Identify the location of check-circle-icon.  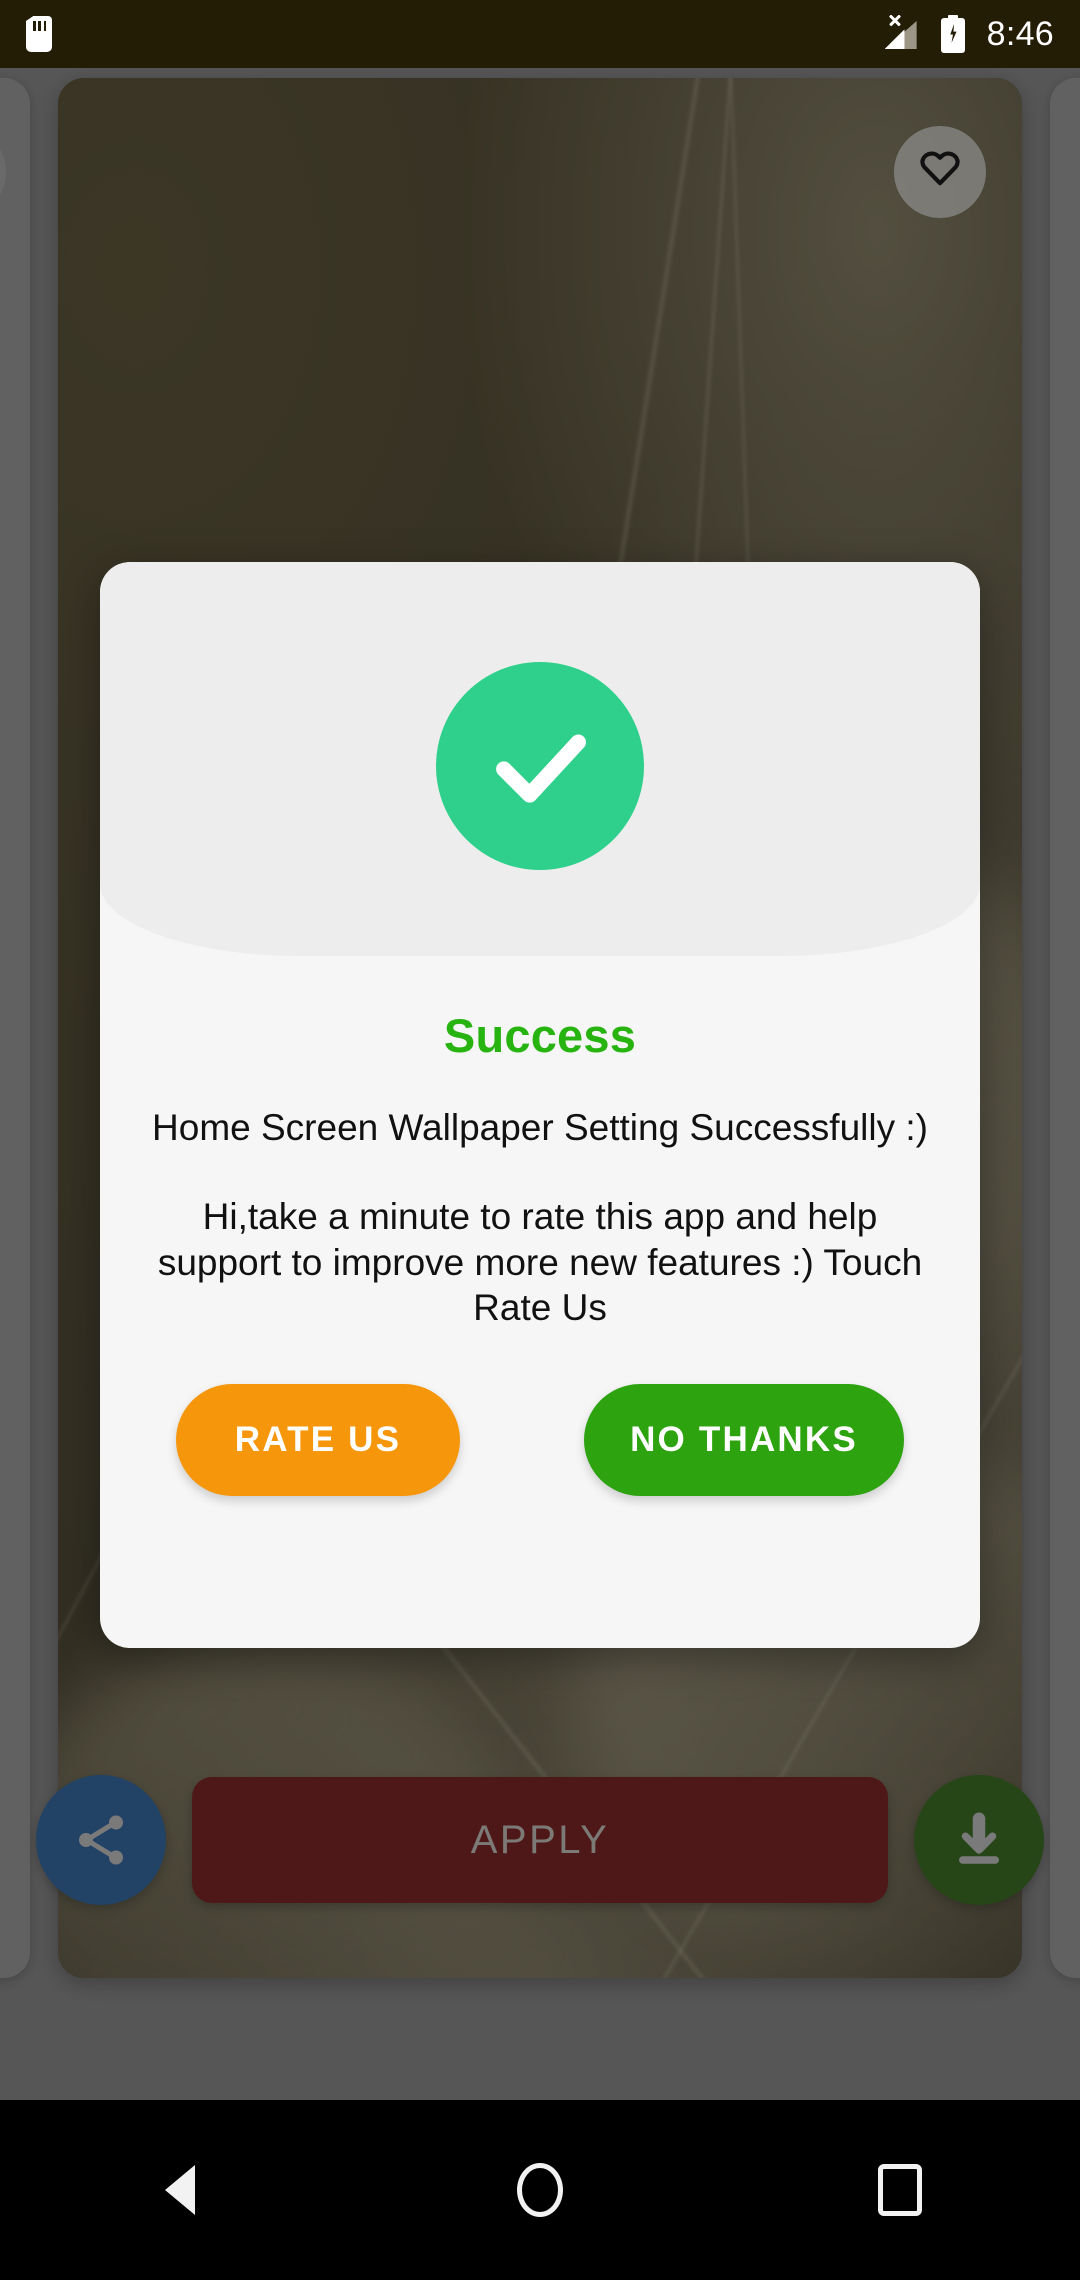
(540, 766).